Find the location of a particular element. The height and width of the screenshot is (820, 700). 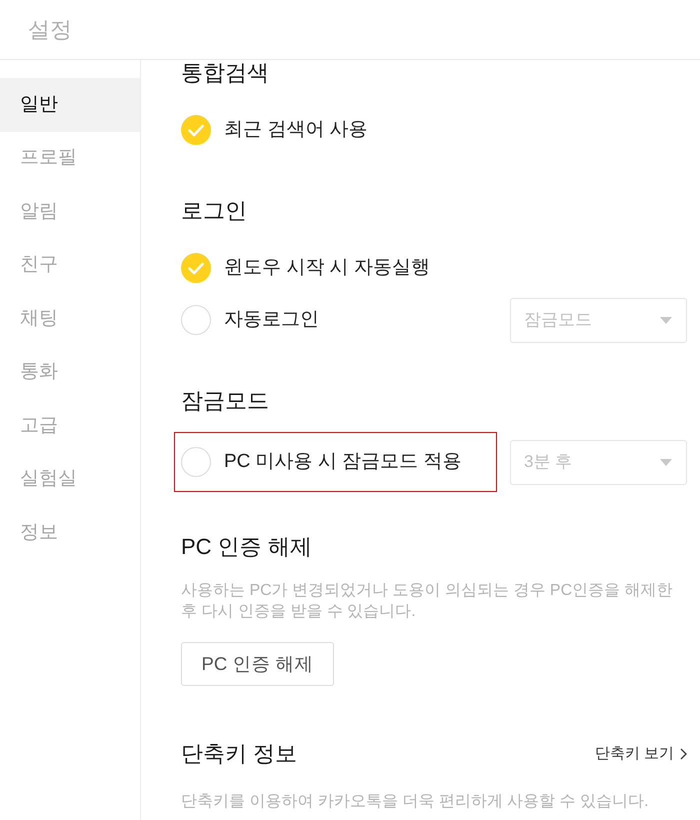

section-title: PC 인증 해제 is located at coordinates (247, 547).